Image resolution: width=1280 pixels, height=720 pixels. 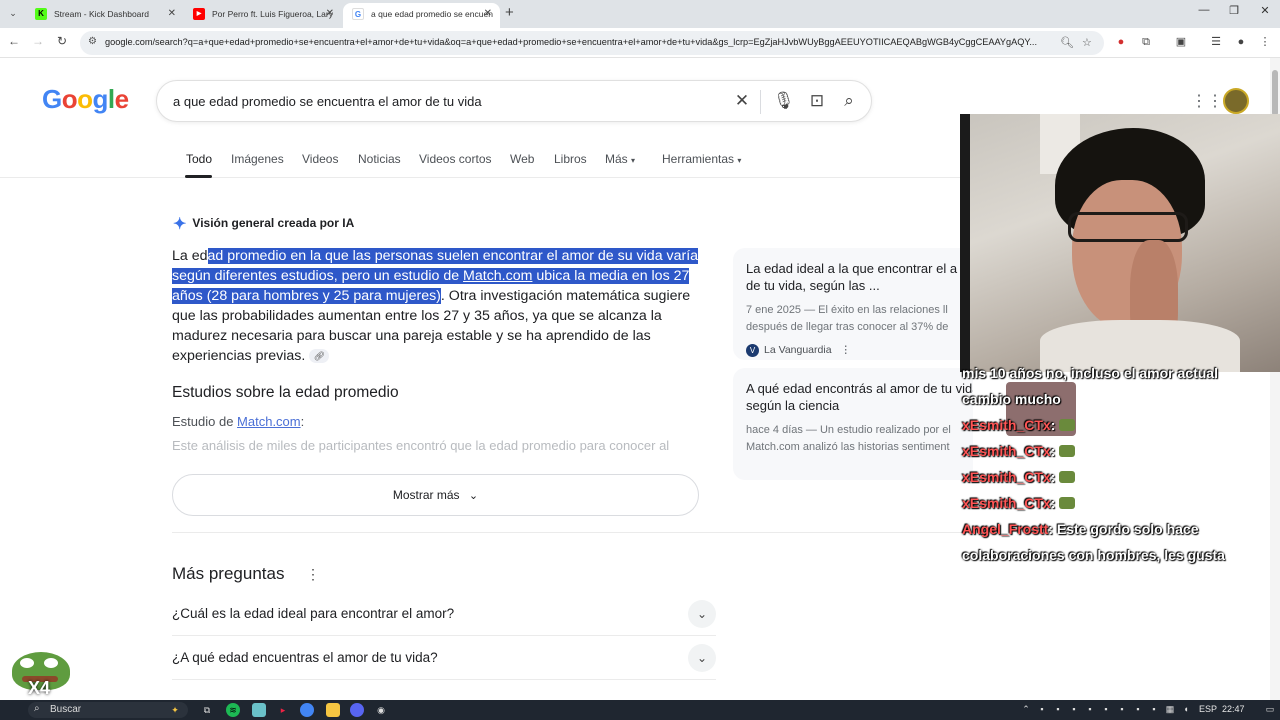 What do you see at coordinates (175, 710) in the screenshot?
I see `copilot-icon: ✦` at bounding box center [175, 710].